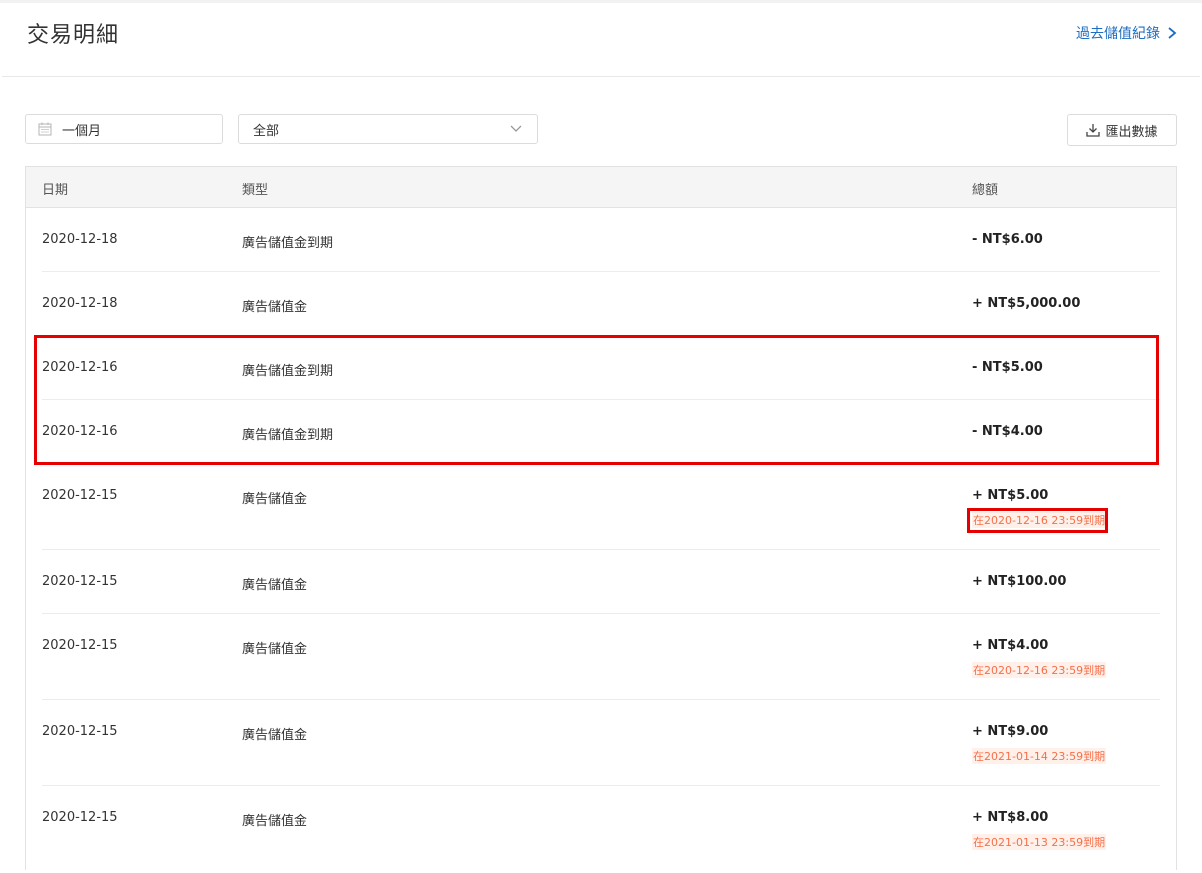 This screenshot has height=873, width=1202. What do you see at coordinates (1019, 581) in the screenshot?
I see `row-amount: + NT$100.00` at bounding box center [1019, 581].